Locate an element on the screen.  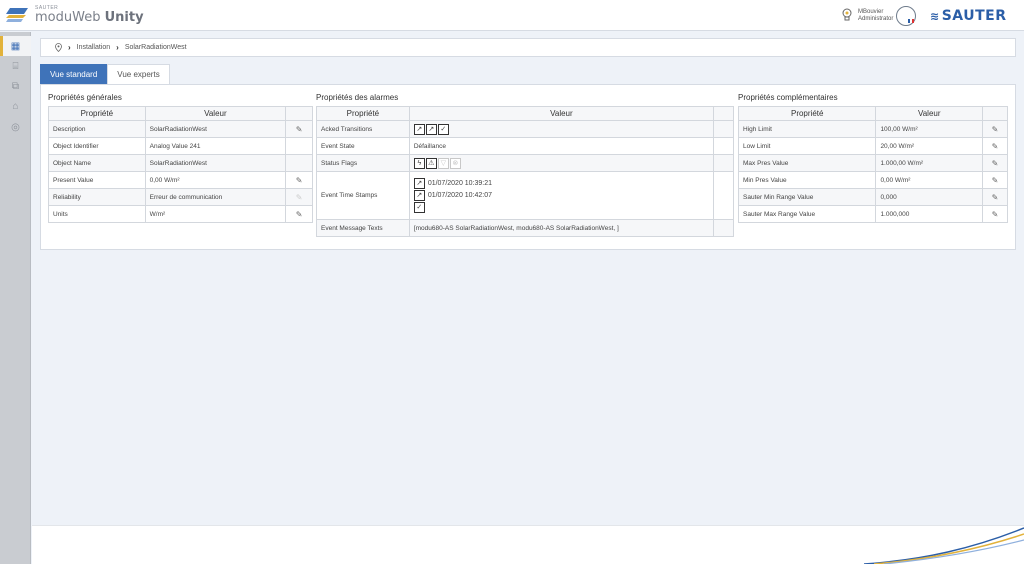
table-row: Min Pres Value 0,00 W/m² ✎ is located at coordinates (872, 180).